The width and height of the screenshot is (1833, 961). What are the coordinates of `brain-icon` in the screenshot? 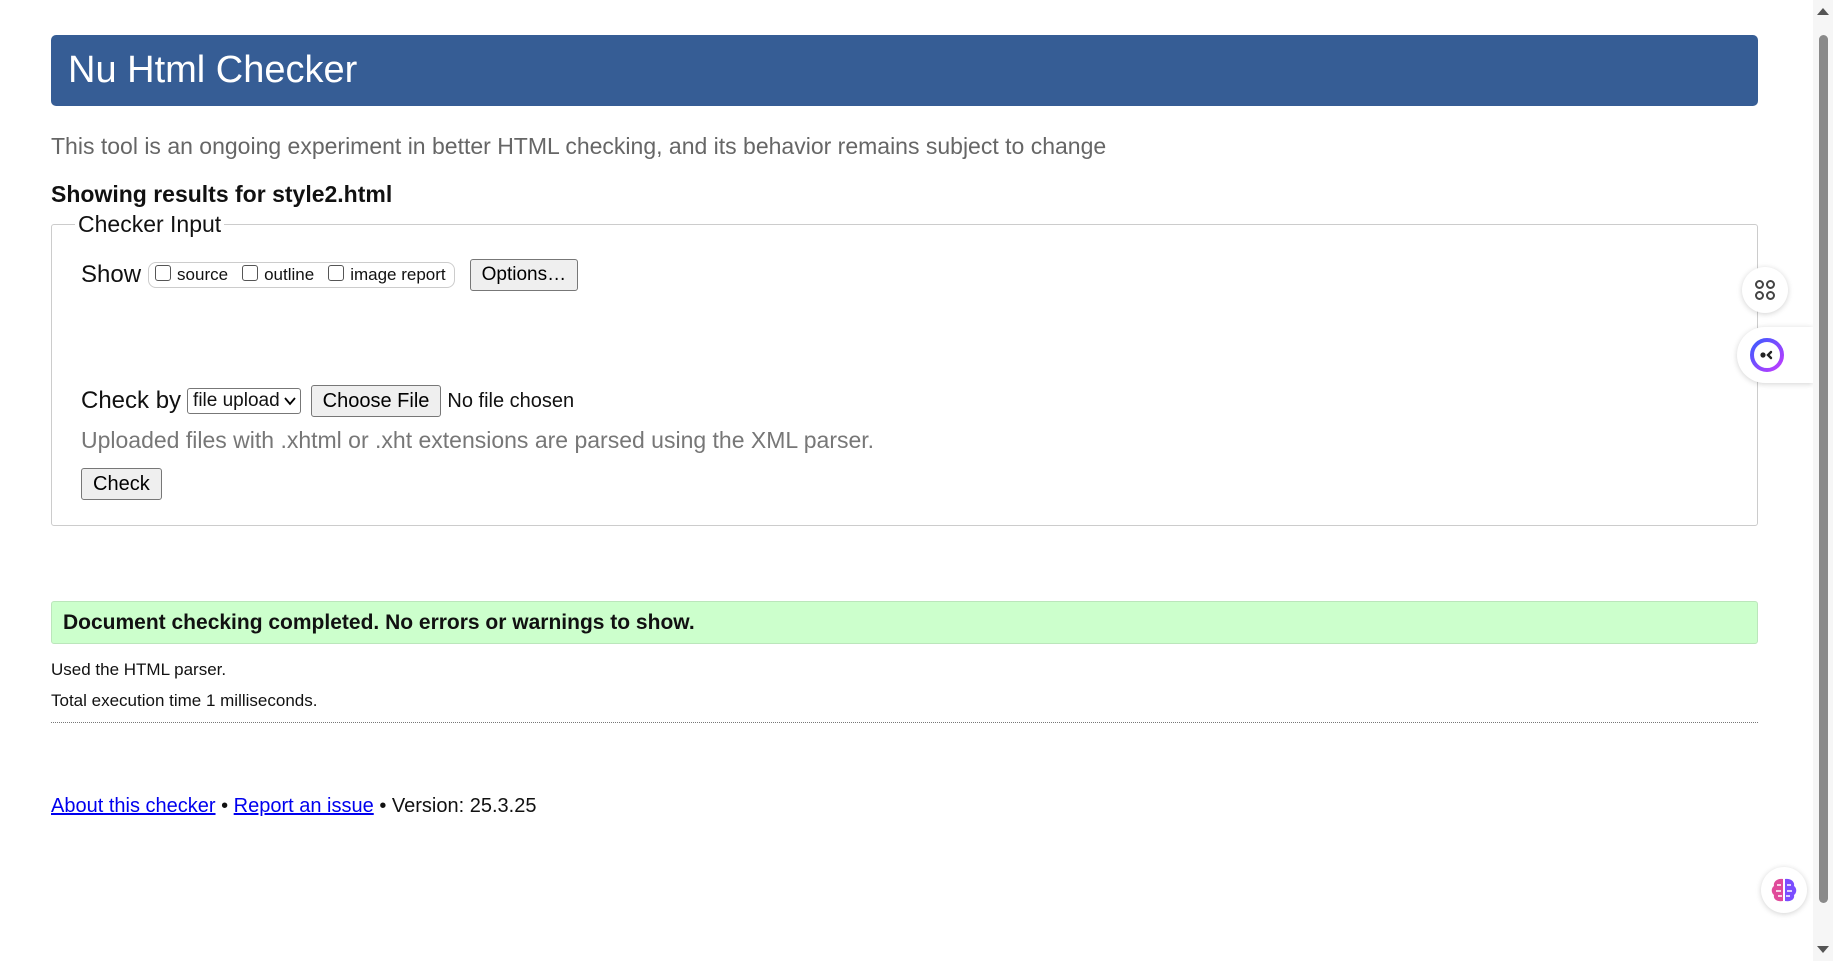 It's located at (1784, 890).